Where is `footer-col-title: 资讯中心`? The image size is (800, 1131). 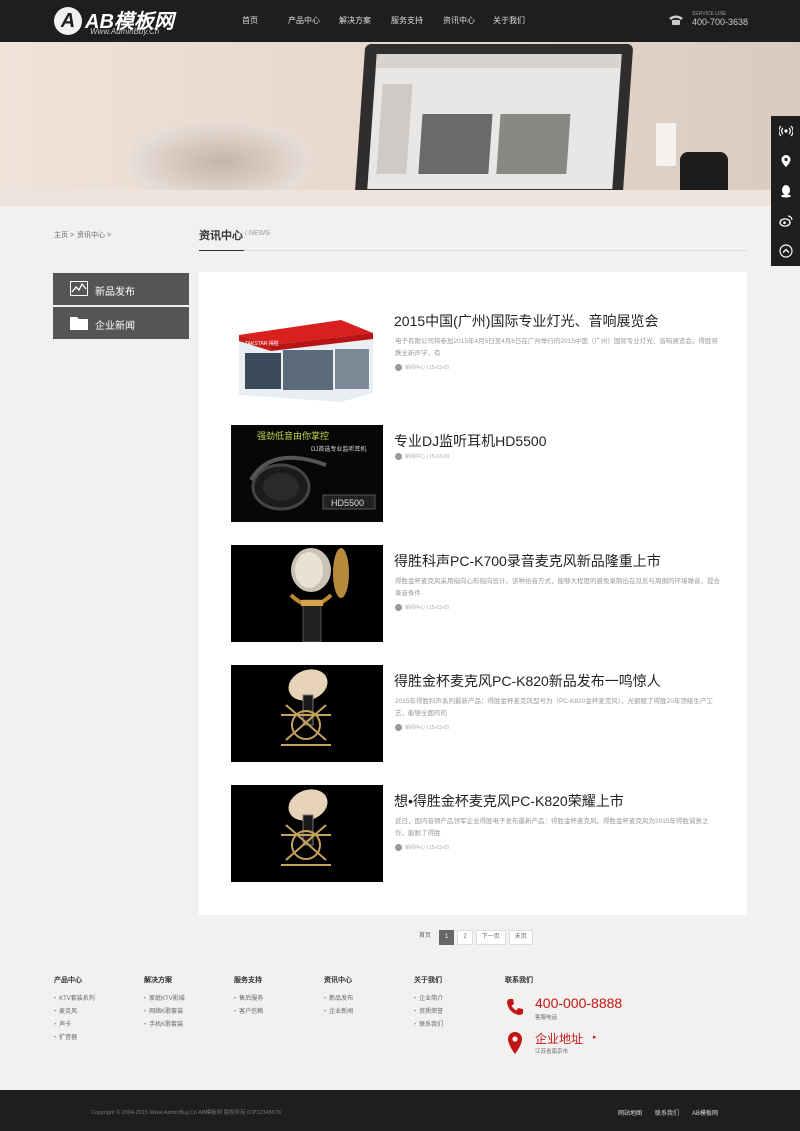
footer-col-title: 资讯中心 is located at coordinates (338, 980).